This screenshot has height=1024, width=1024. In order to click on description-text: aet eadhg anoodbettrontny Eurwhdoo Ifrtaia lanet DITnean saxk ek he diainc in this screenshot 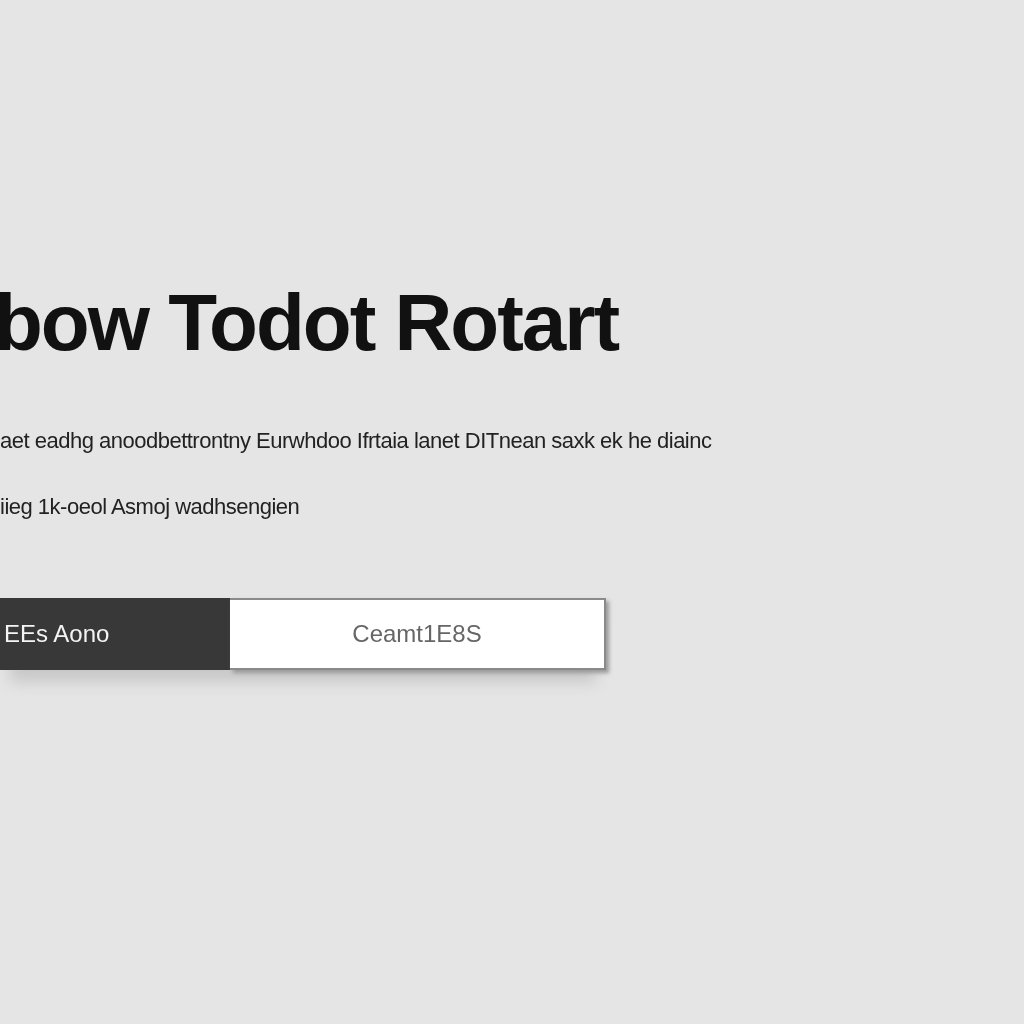, I will do `click(356, 441)`.